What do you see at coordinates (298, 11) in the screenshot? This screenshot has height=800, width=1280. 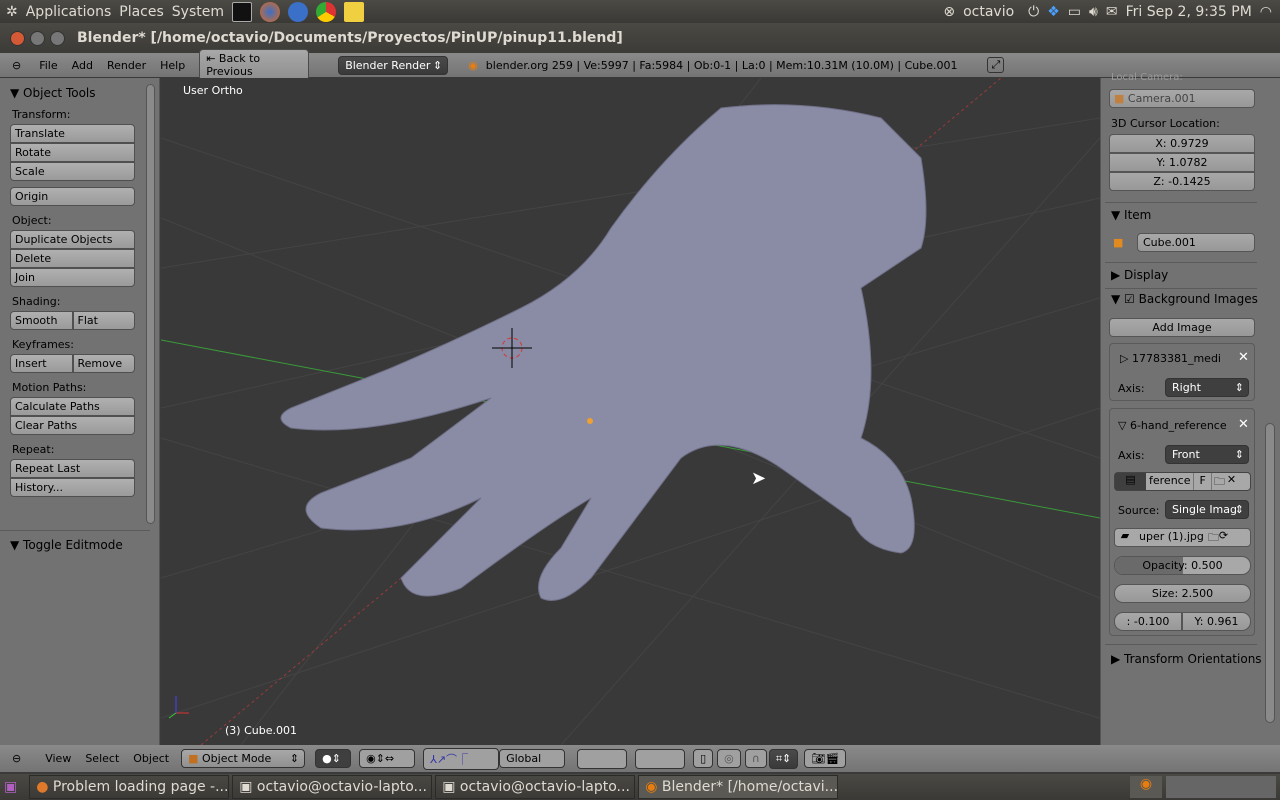 I see `help-icon` at bounding box center [298, 11].